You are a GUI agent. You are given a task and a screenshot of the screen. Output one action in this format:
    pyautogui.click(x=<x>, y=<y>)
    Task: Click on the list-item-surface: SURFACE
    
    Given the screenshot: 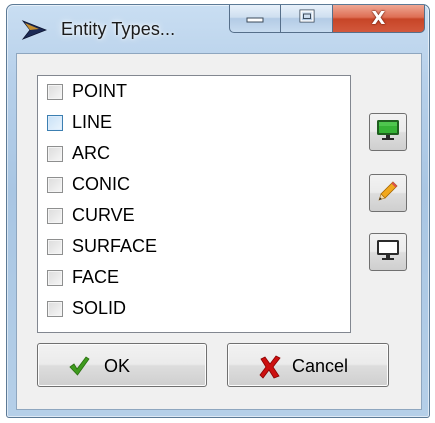 What is the action you would take?
    pyautogui.click(x=194, y=247)
    